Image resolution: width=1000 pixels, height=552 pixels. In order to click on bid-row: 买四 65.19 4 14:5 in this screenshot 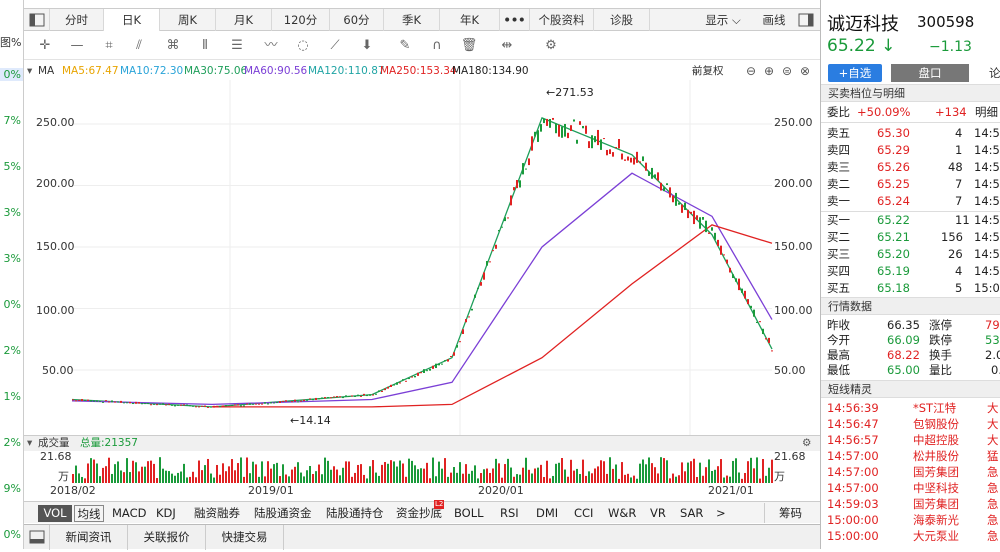, I will do `click(910, 271)`.